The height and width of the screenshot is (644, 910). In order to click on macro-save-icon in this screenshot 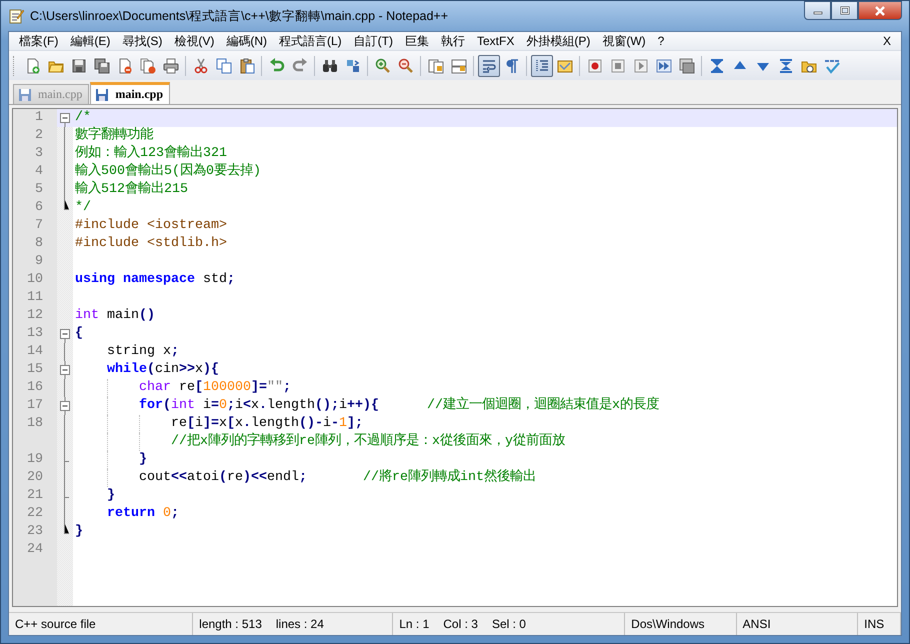, I will do `click(686, 66)`.